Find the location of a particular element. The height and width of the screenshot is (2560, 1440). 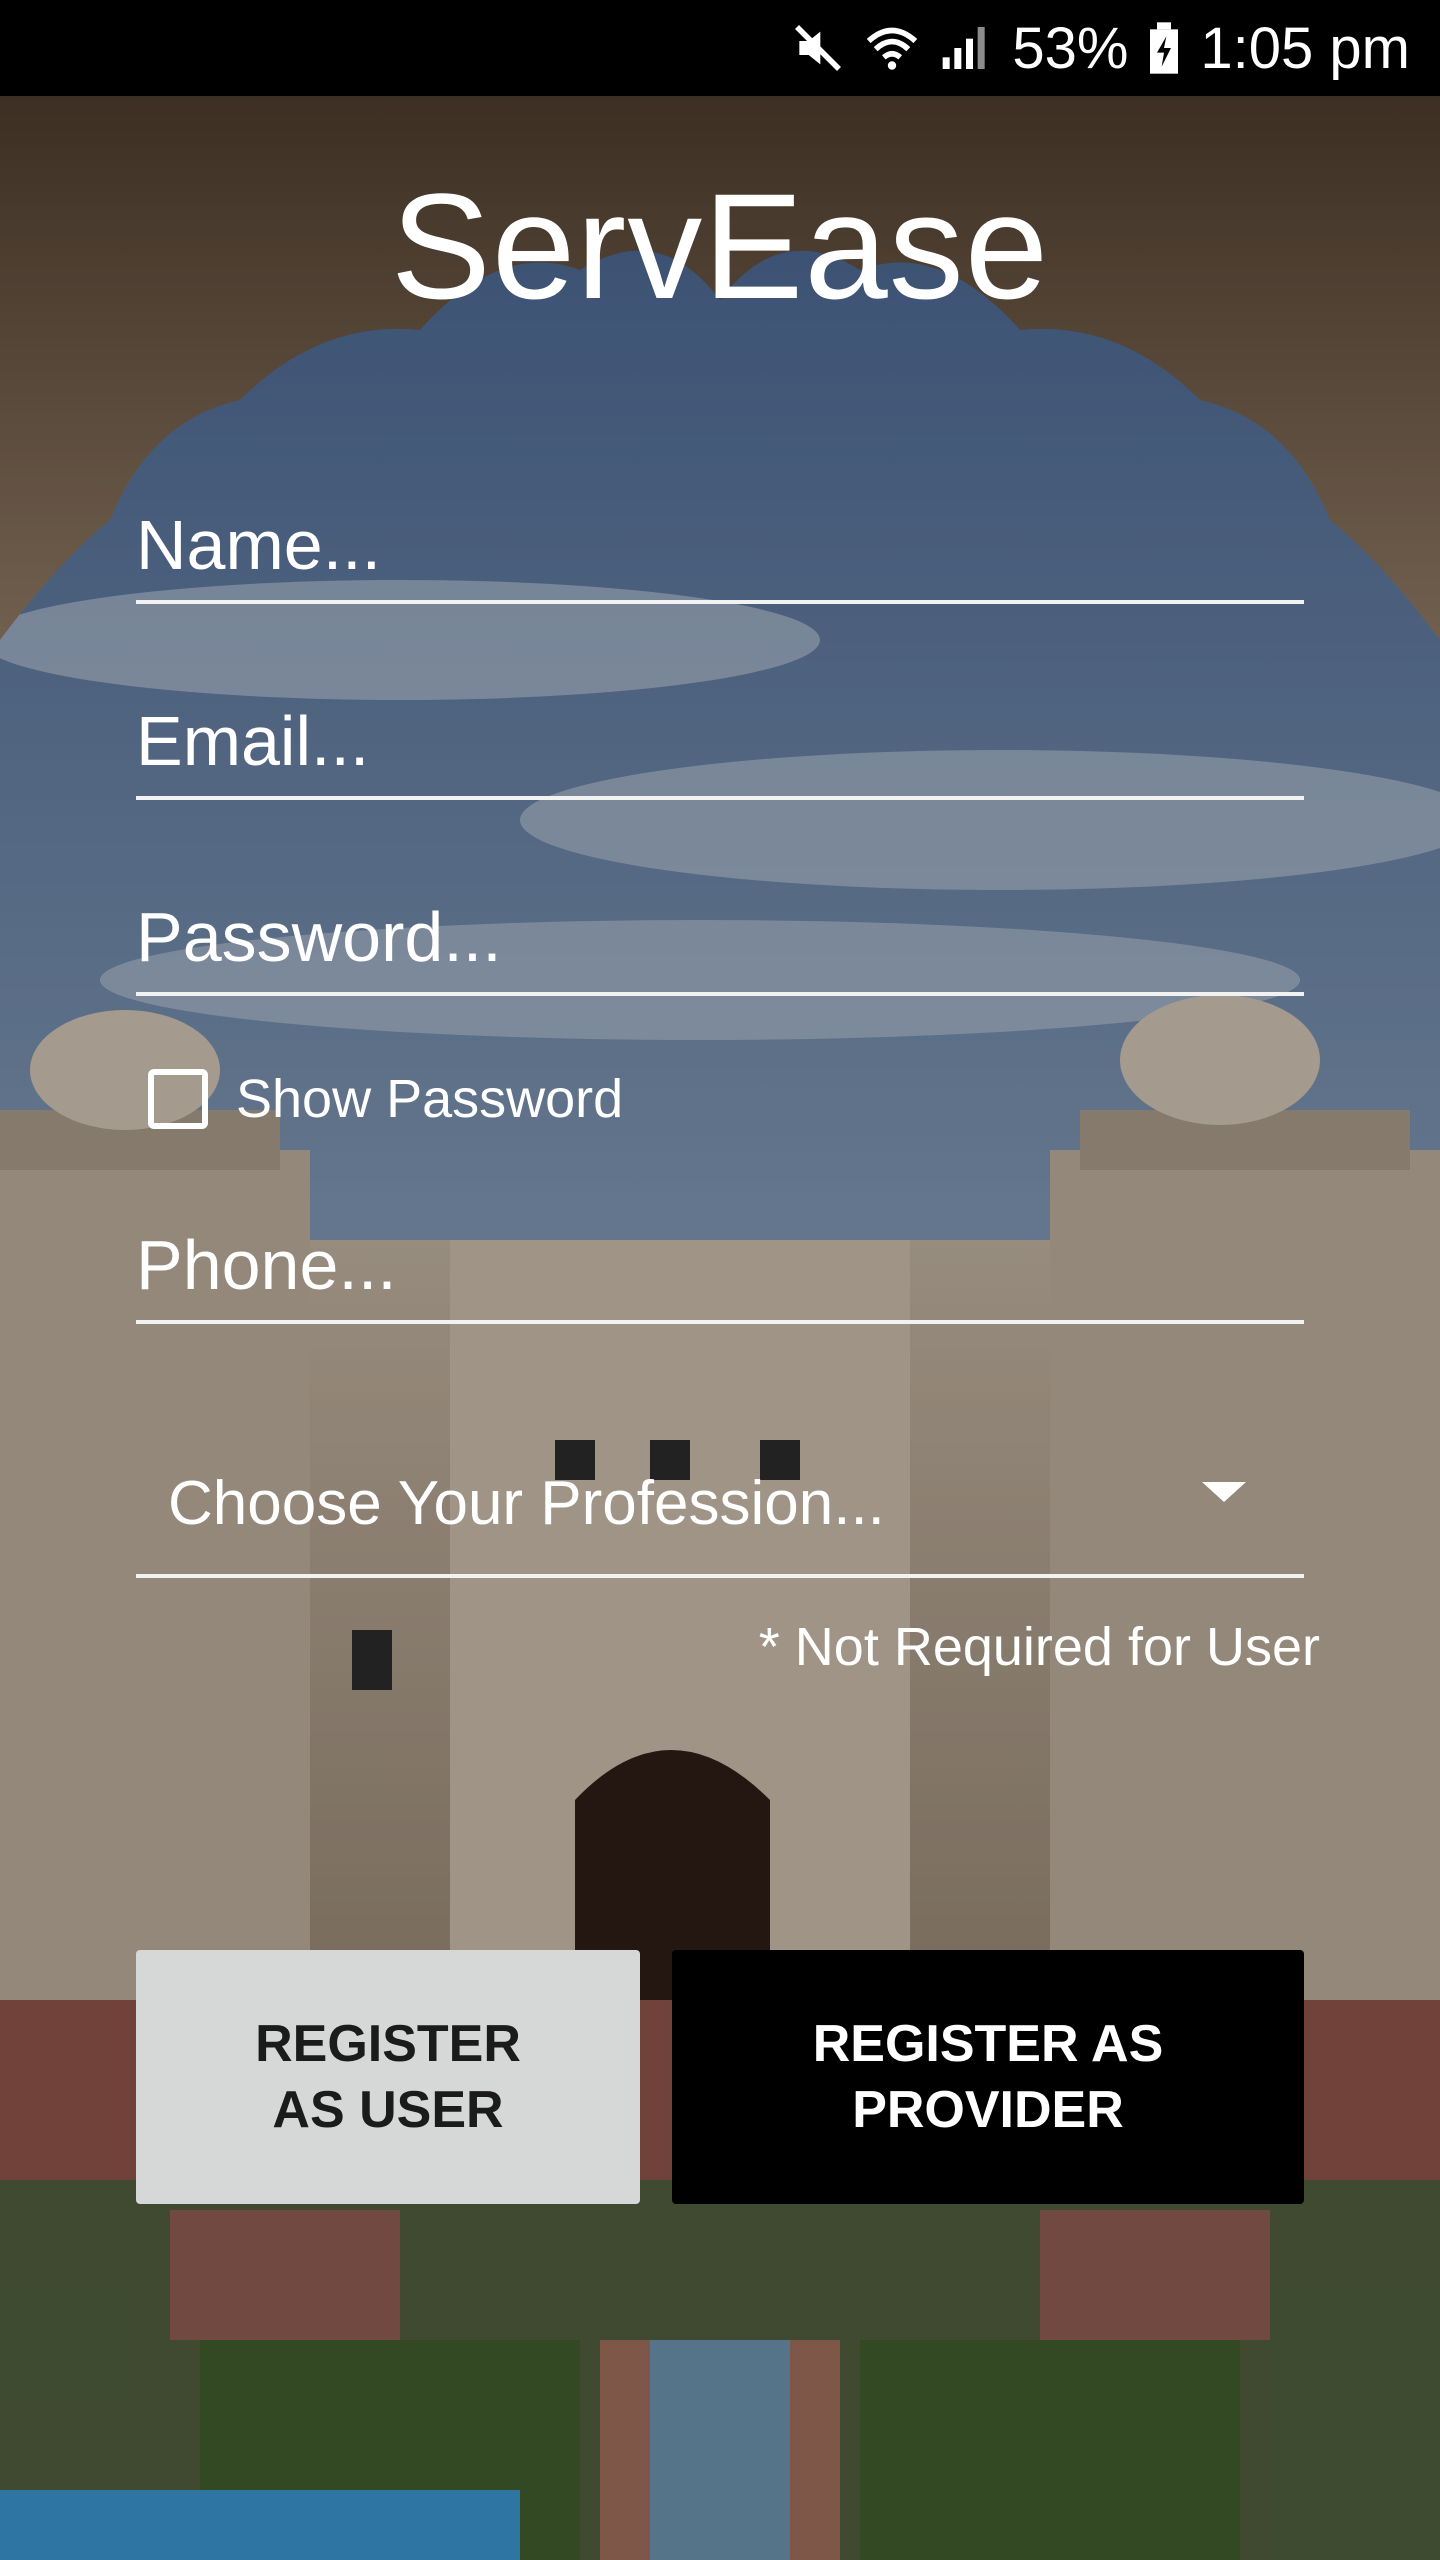

show-password-toggle: Show Password is located at coordinates (385, 1099).